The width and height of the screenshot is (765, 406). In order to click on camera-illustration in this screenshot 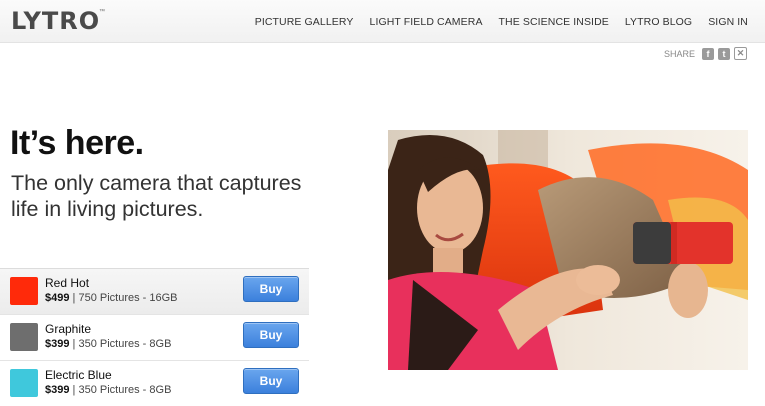, I will do `click(683, 243)`.